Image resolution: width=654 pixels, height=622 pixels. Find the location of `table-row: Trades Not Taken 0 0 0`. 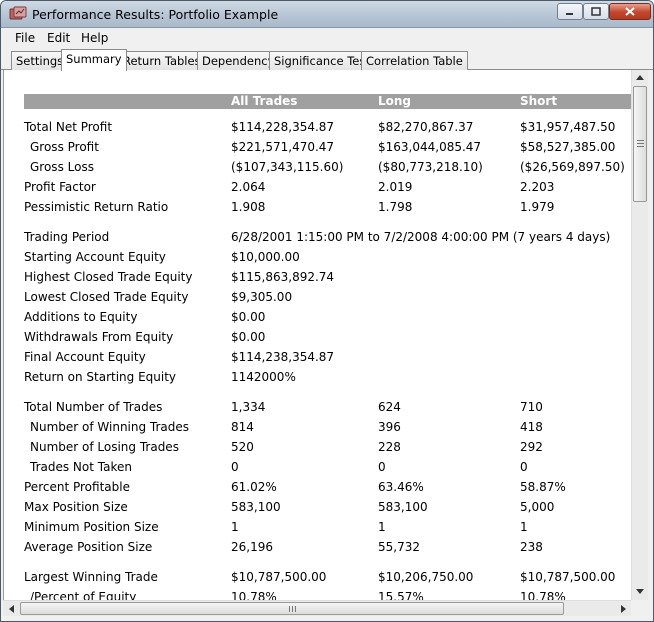

table-row: Trades Not Taken 0 0 0 is located at coordinates (317, 470).